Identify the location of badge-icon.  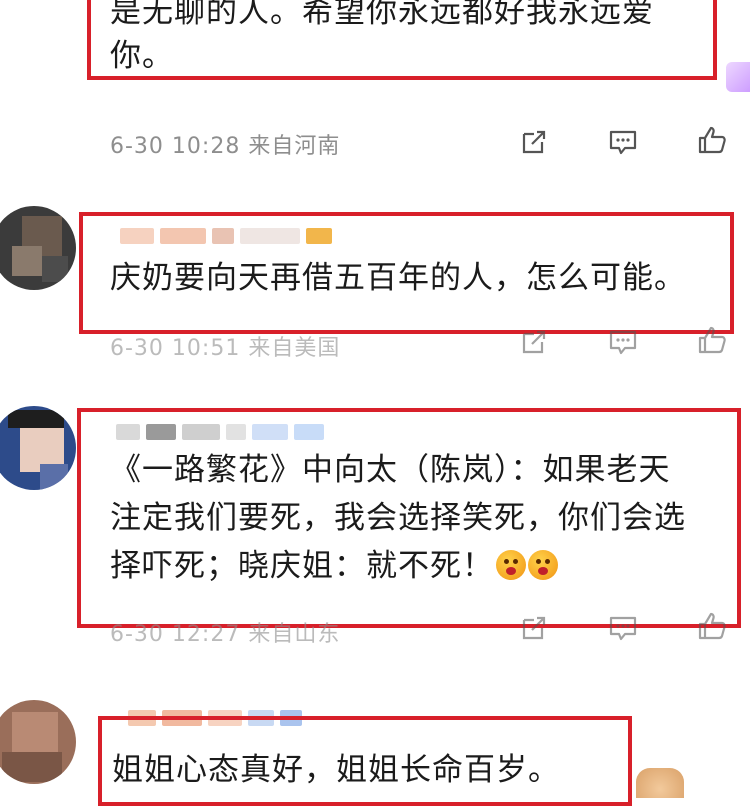
(738, 77).